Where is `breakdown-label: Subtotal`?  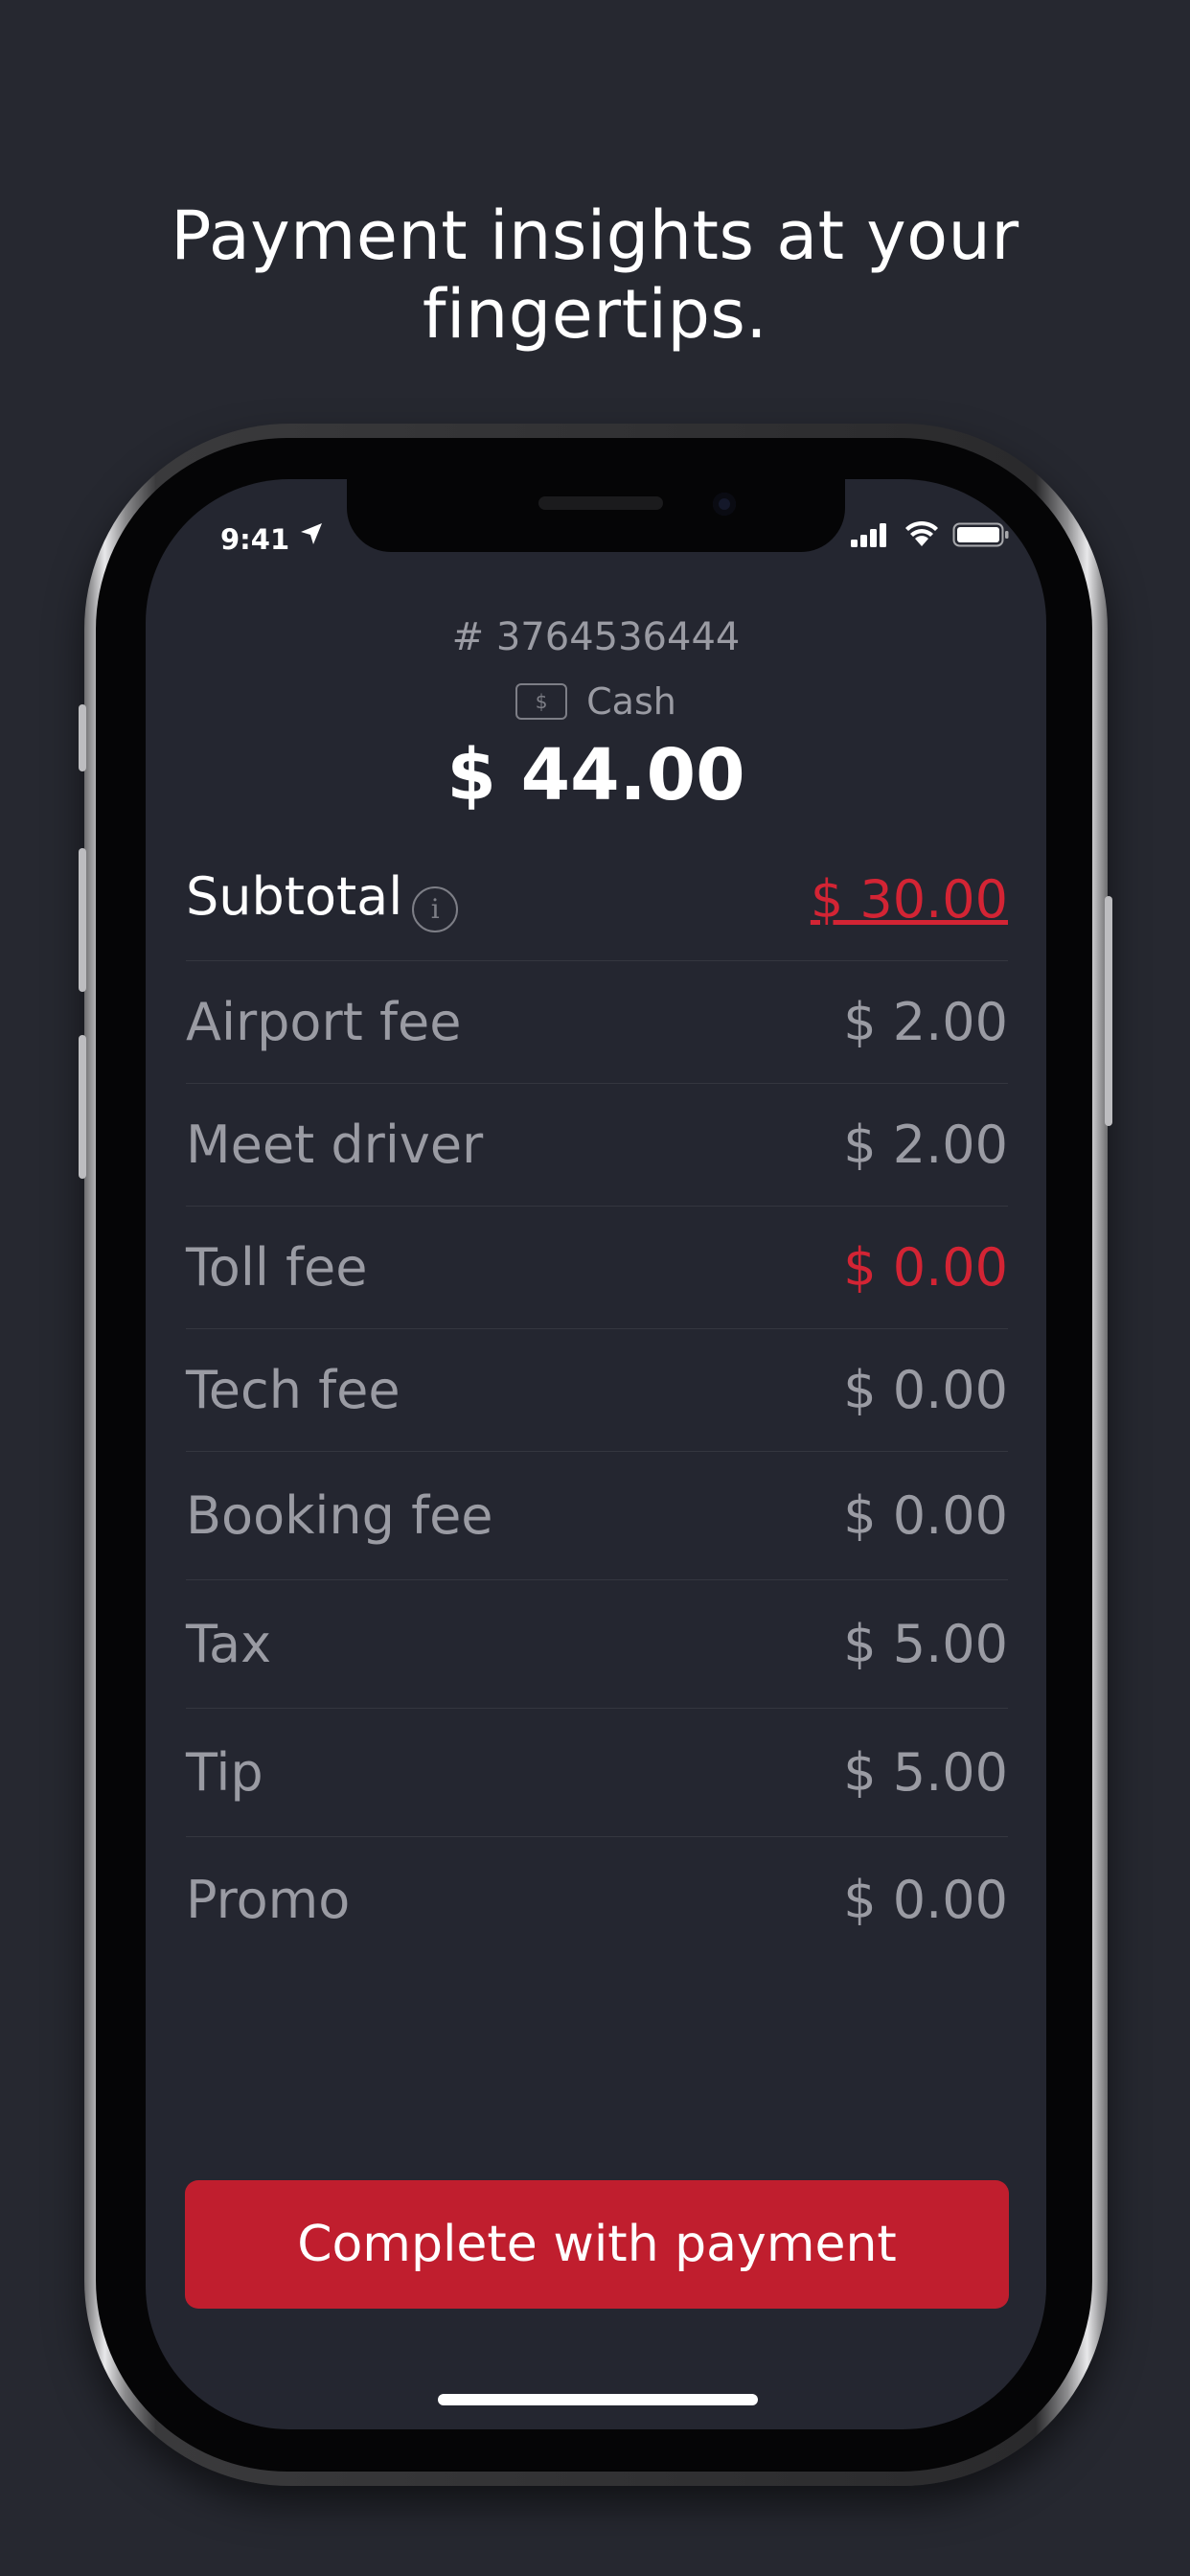 breakdown-label: Subtotal is located at coordinates (295, 896).